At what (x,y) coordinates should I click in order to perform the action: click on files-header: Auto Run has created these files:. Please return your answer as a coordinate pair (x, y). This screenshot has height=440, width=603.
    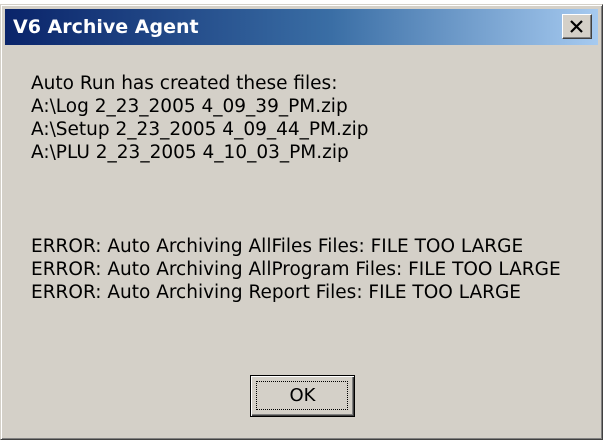
    Looking at the image, I should click on (184, 83).